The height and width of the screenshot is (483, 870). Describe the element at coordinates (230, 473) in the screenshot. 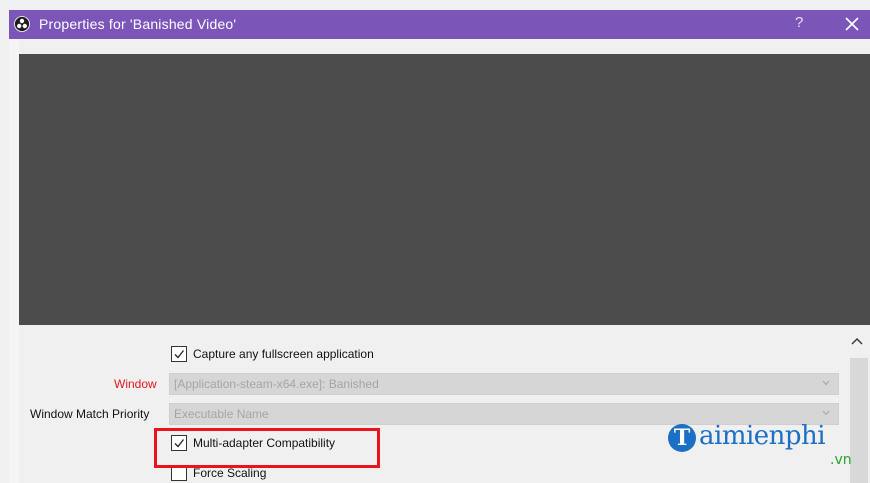

I see `force-scaling-label: Force Scaling` at that location.